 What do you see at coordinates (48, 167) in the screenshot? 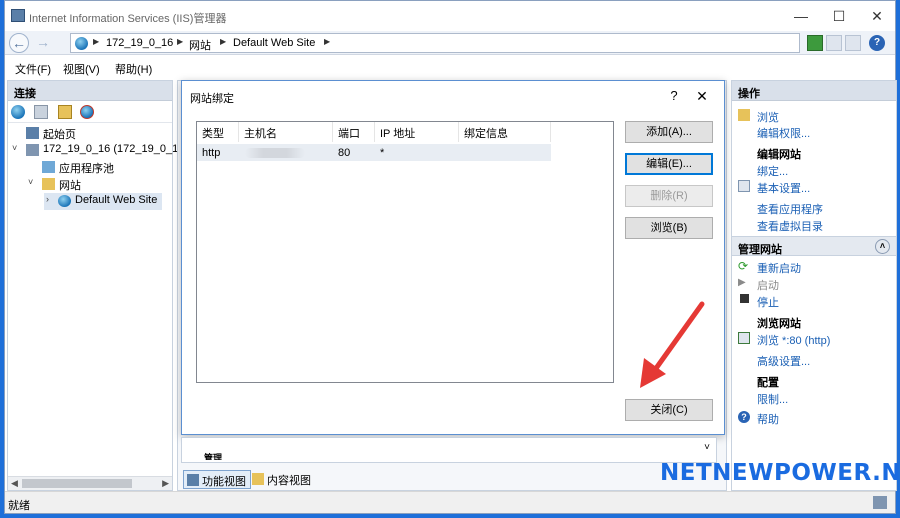
I see `app-pool-icon` at bounding box center [48, 167].